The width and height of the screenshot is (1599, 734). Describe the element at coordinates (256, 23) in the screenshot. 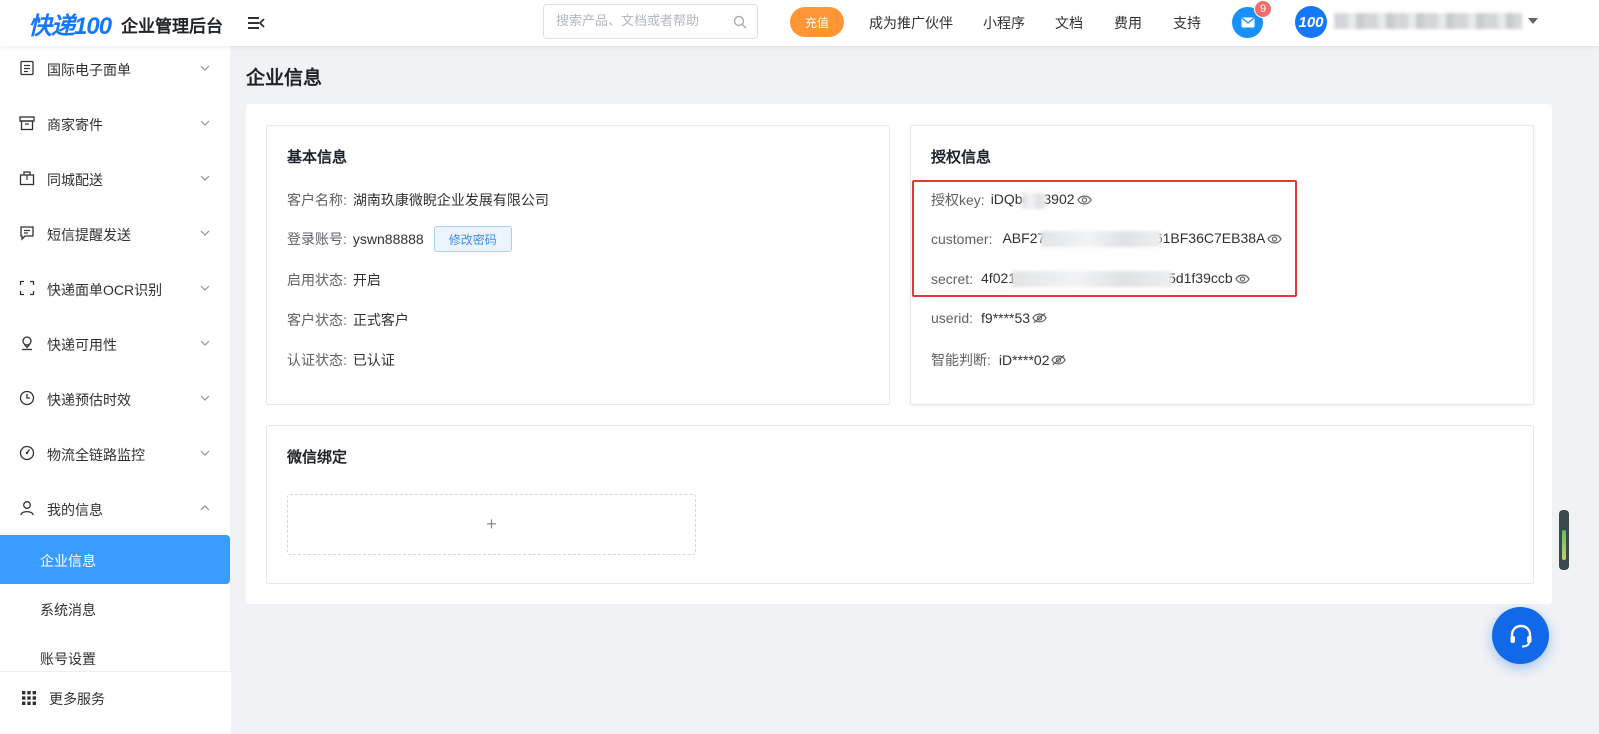

I see `menu-collapse-icon` at that location.